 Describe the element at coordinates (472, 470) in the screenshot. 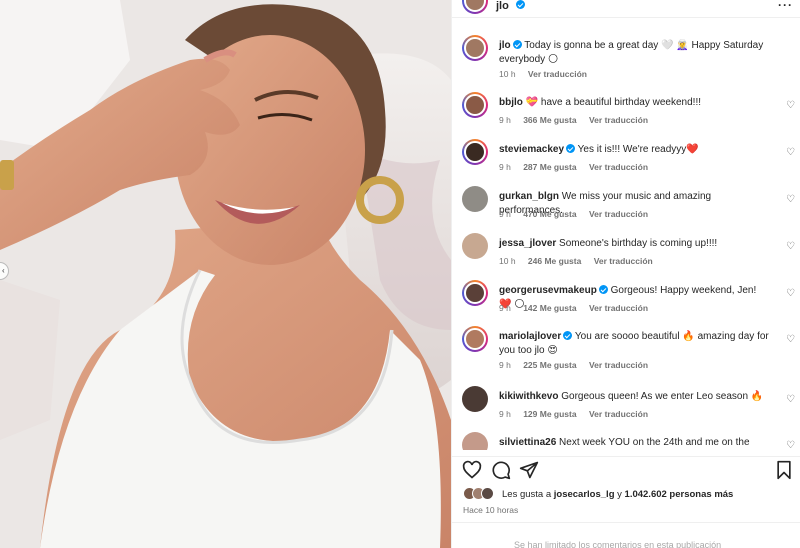

I see `heart-icon` at that location.